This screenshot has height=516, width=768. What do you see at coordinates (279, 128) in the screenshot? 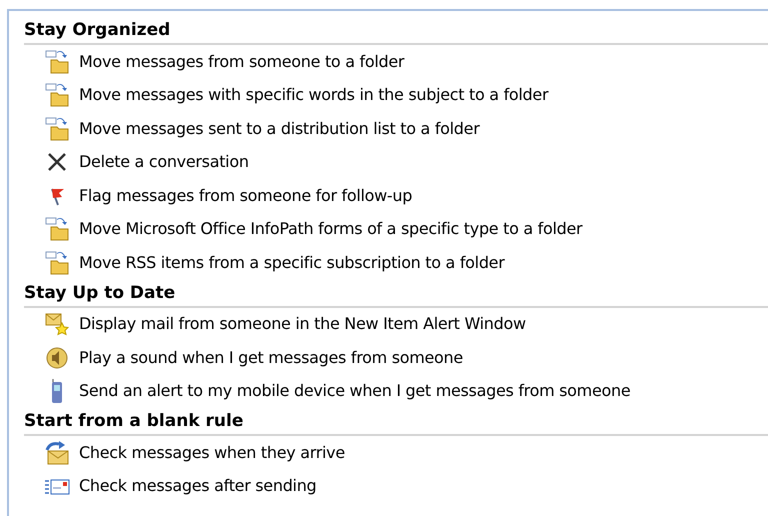
I see `rule-template-item: Move messages sent to a distribution list to a folder` at bounding box center [279, 128].